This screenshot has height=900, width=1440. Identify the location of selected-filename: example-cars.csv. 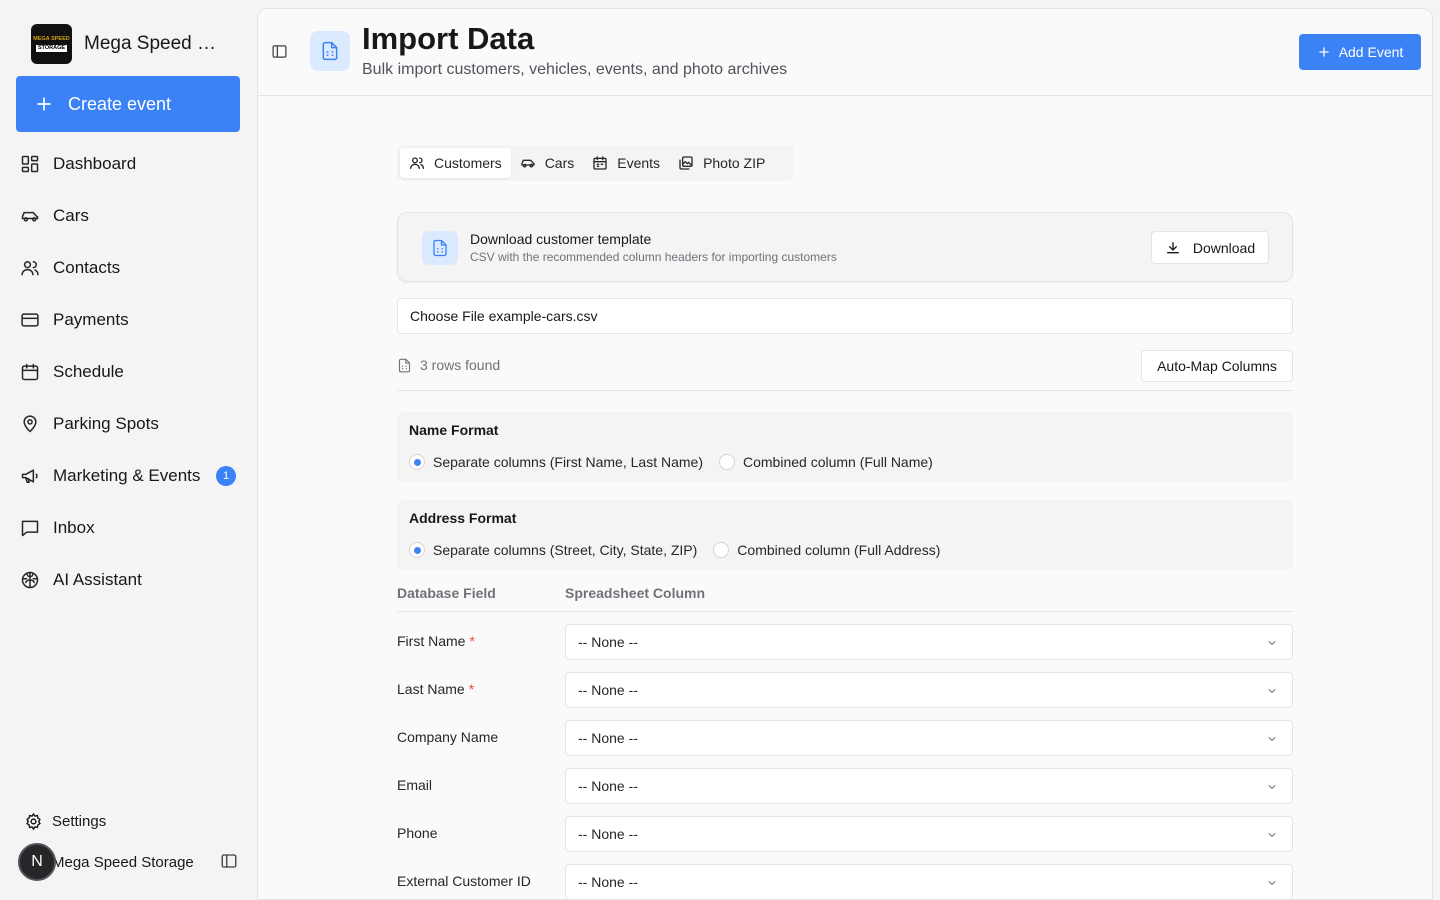
(543, 316).